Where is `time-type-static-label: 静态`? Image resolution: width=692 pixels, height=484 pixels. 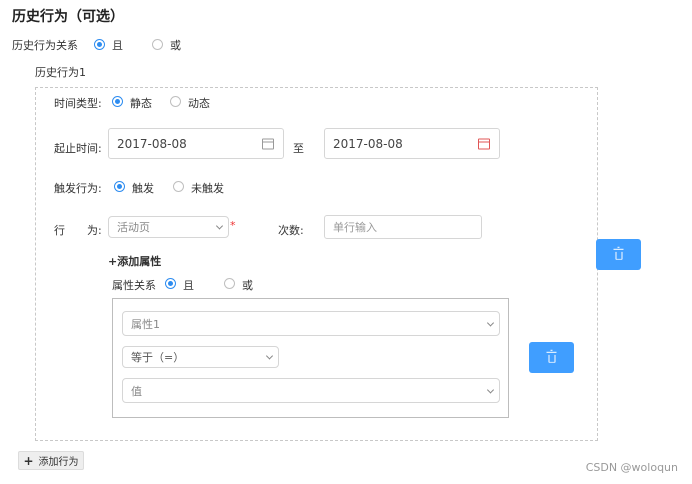 time-type-static-label: 静态 is located at coordinates (141, 103).